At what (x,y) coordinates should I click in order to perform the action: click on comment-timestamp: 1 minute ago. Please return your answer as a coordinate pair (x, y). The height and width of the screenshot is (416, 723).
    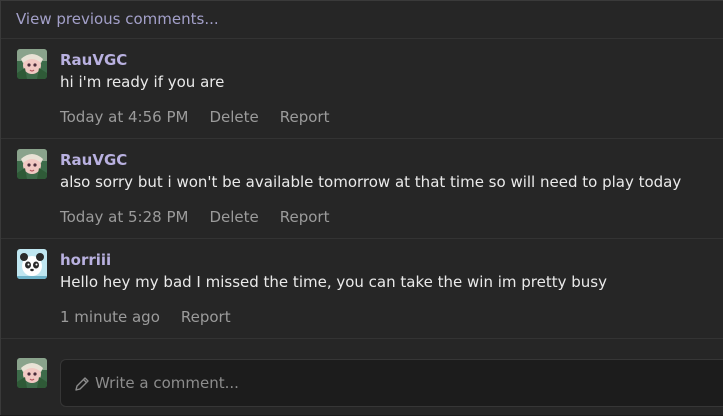
    Looking at the image, I should click on (110, 317).